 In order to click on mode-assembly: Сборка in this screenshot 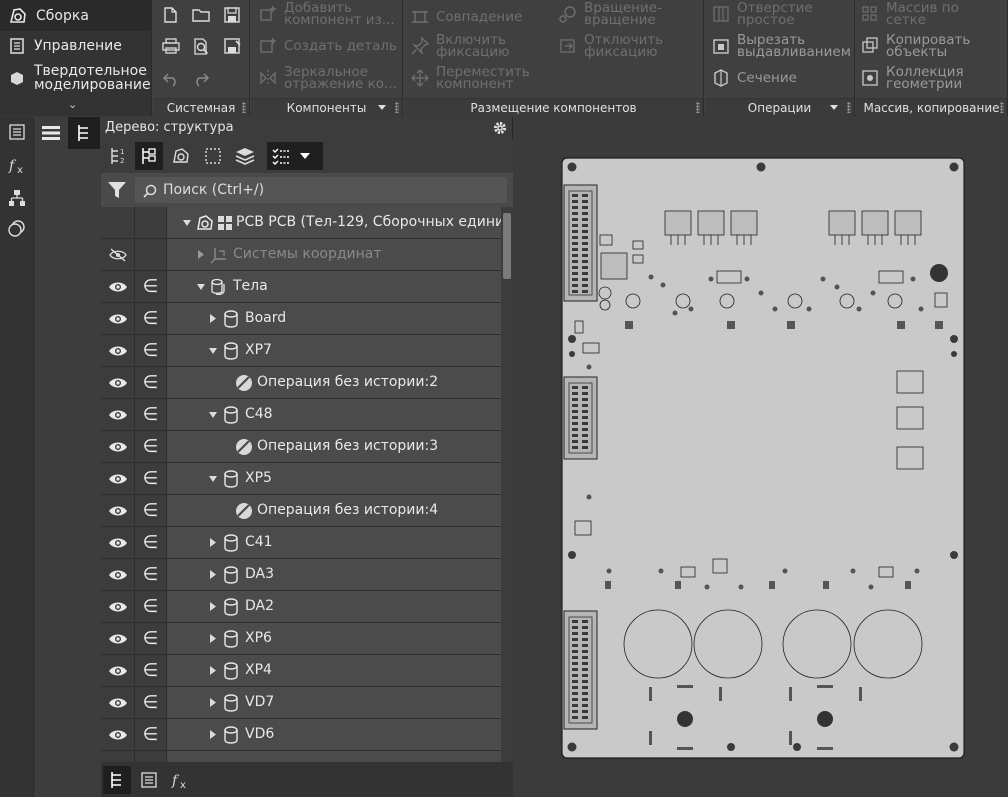, I will do `click(76, 15)`.